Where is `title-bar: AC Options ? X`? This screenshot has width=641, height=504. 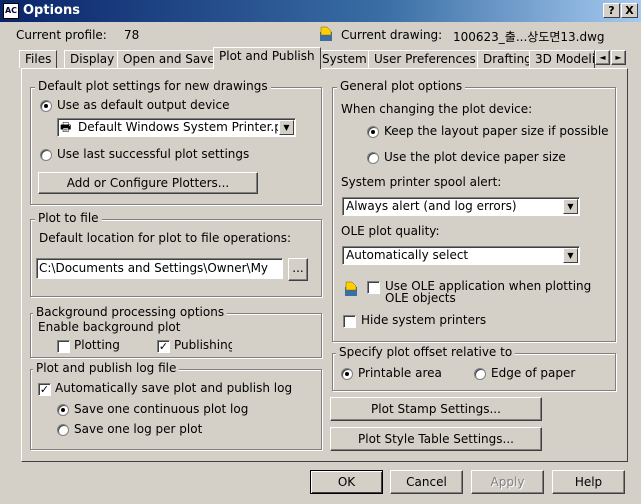 title-bar: AC Options ? X is located at coordinates (320, 11).